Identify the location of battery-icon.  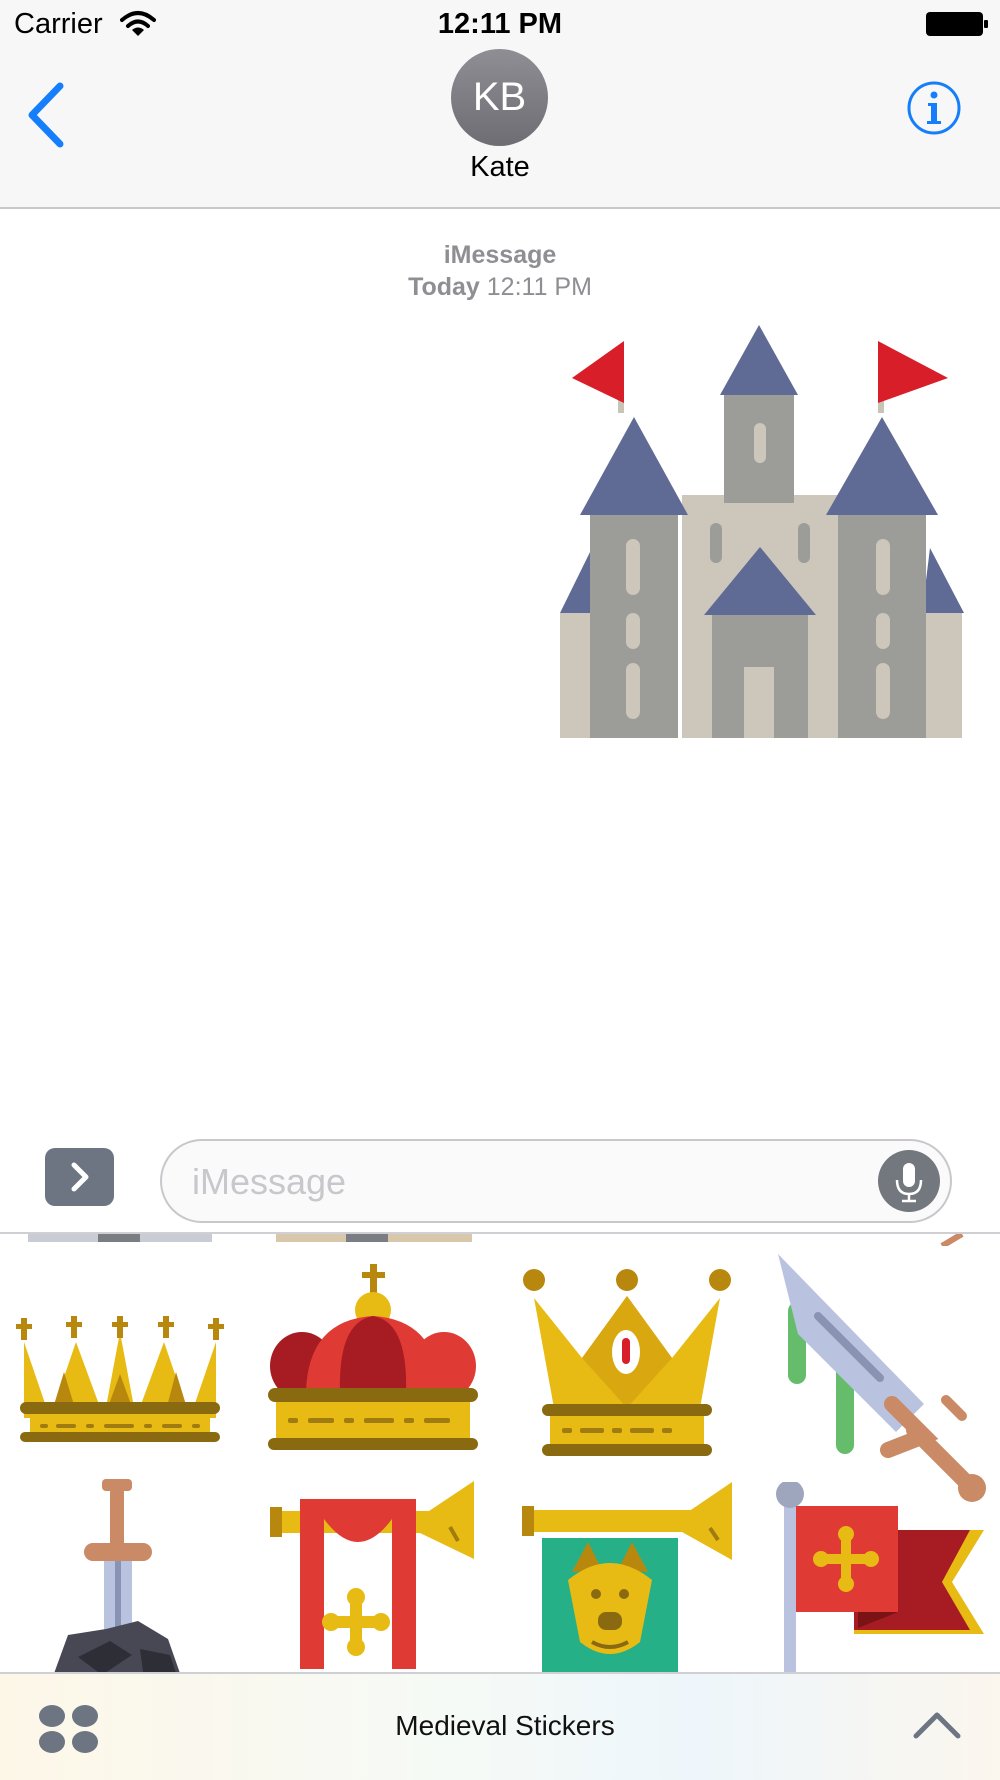
(957, 24).